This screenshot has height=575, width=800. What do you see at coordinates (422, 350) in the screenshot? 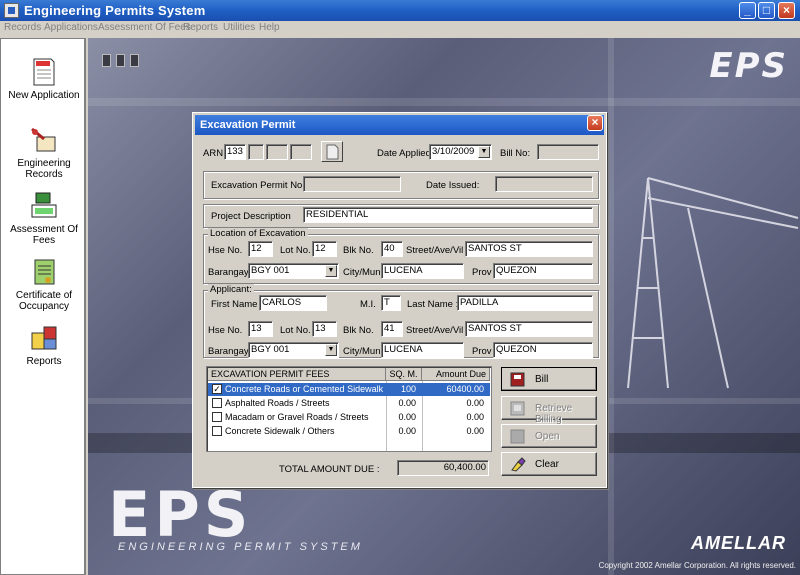
I see `app-city-field: LUCENA` at bounding box center [422, 350].